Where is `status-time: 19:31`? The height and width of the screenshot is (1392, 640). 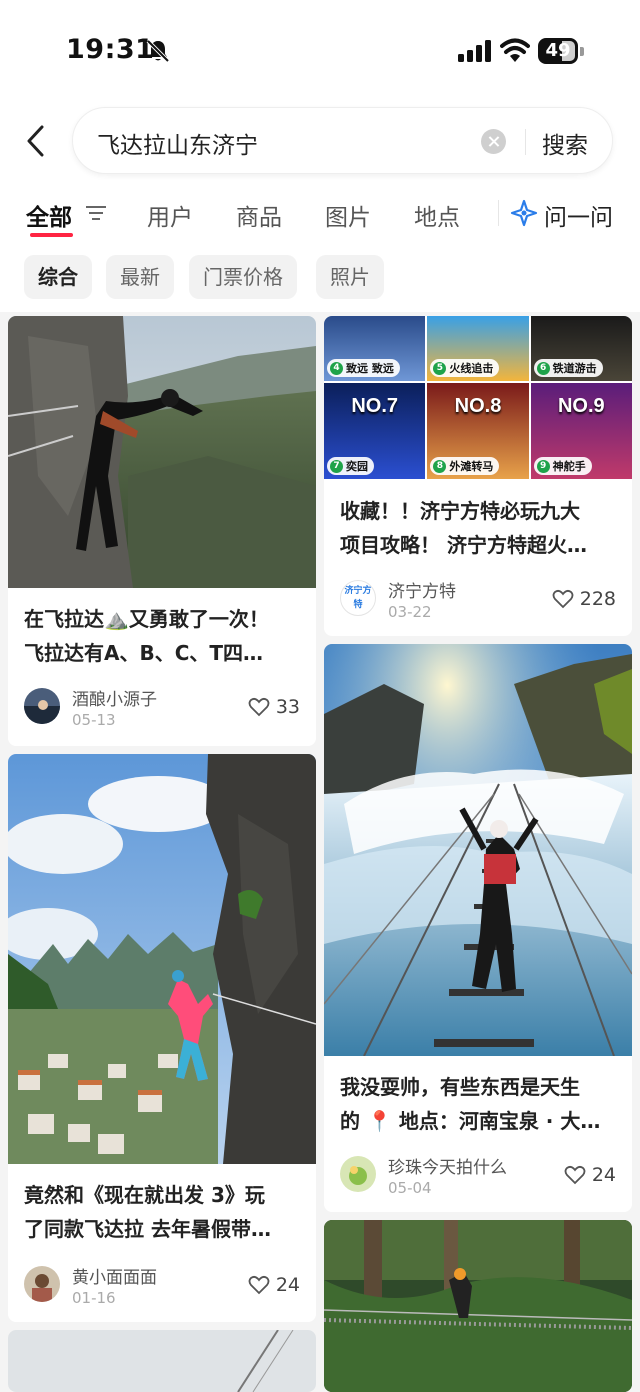 status-time: 19:31 is located at coordinates (110, 49).